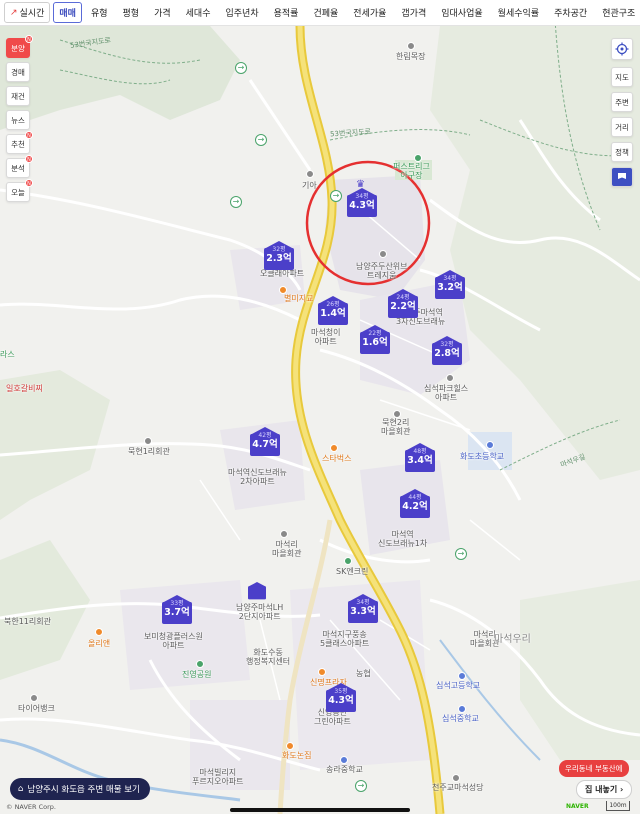  Describe the element at coordinates (242, 12) in the screenshot. I see `filter-tab-move-in-year: 입주년차` at that location.